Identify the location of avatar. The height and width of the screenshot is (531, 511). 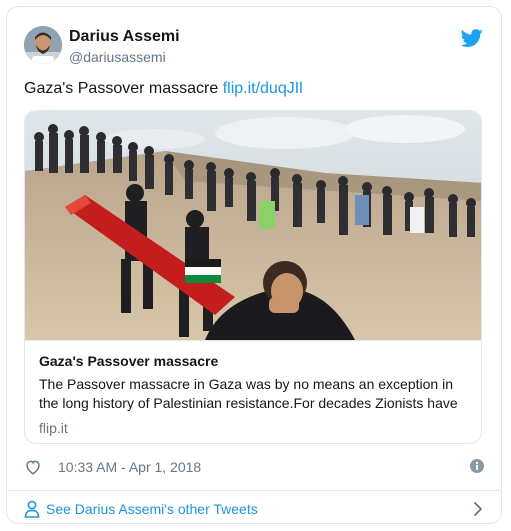
(43, 45).